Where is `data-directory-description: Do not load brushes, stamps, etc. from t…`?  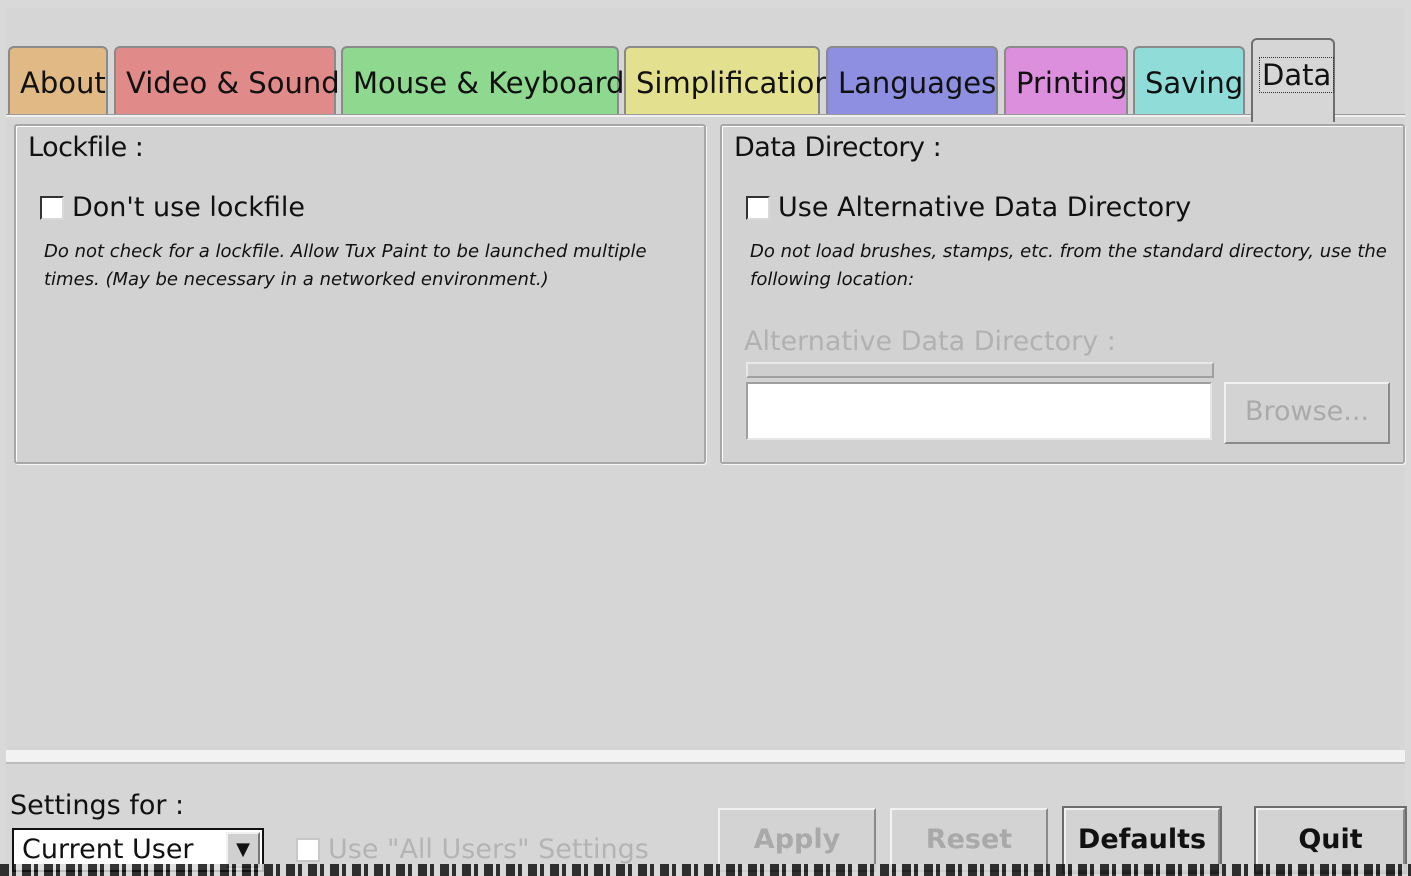 data-directory-description: Do not load brushes, stamps, etc. from t… is located at coordinates (1068, 265).